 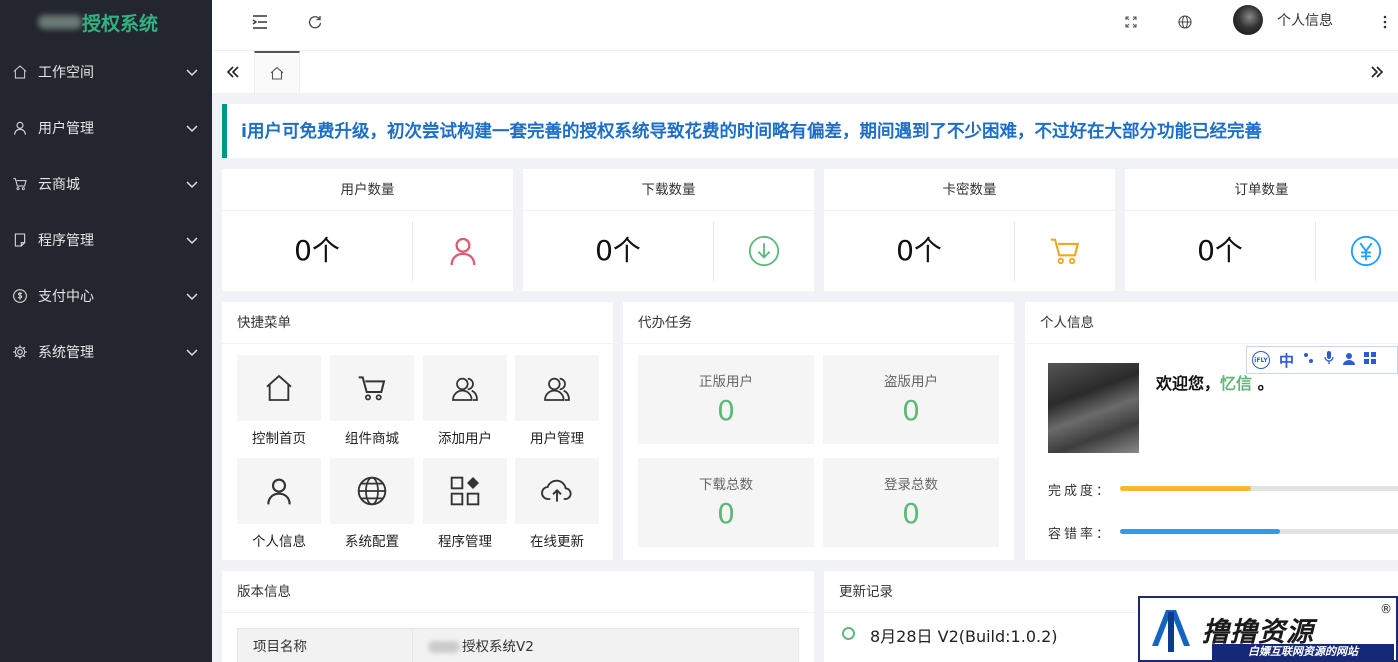 I want to click on quick-menu-label: 添加用户, so click(x=465, y=439).